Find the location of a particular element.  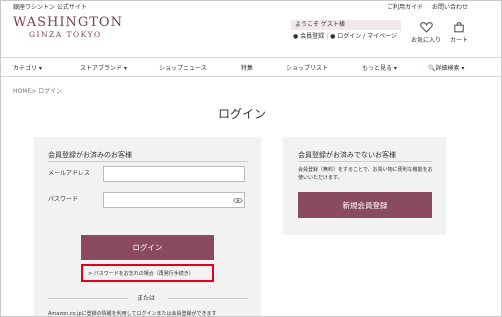

cart-label: カート is located at coordinates (458, 40).